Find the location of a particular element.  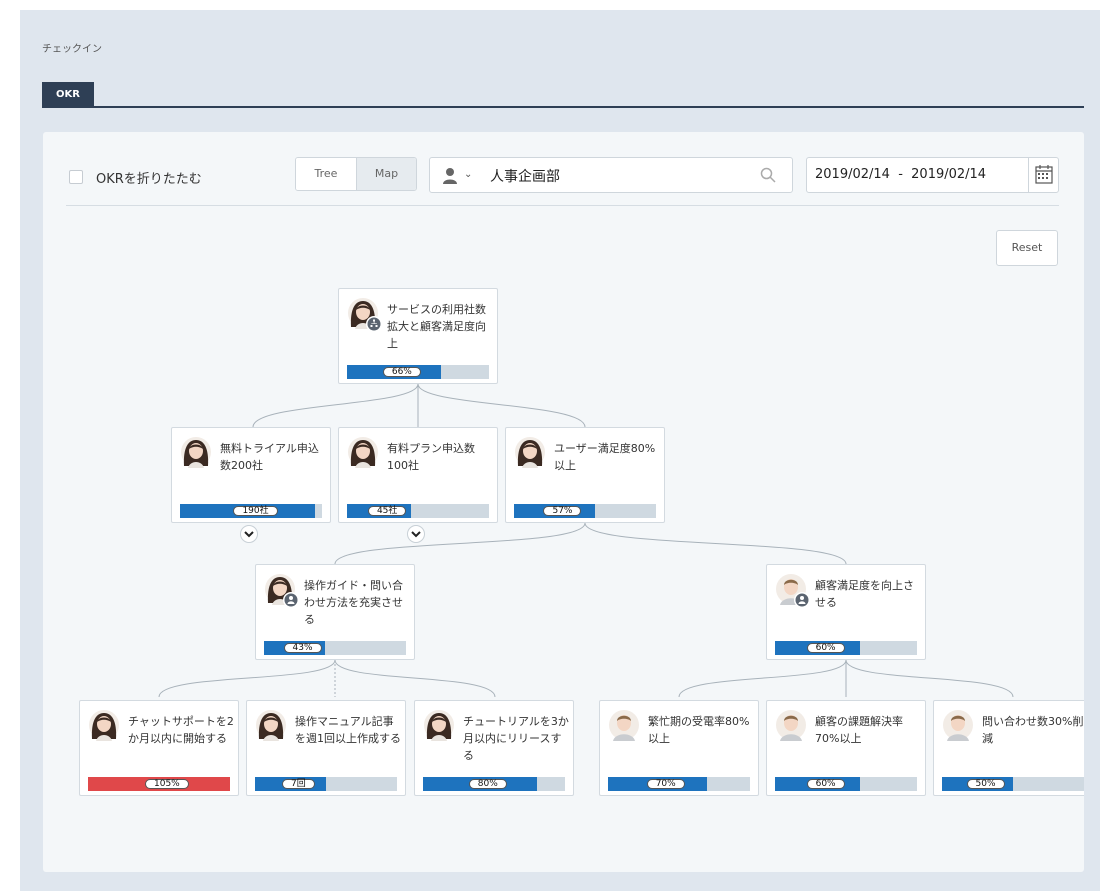

progress-label: 66% is located at coordinates (401, 372).